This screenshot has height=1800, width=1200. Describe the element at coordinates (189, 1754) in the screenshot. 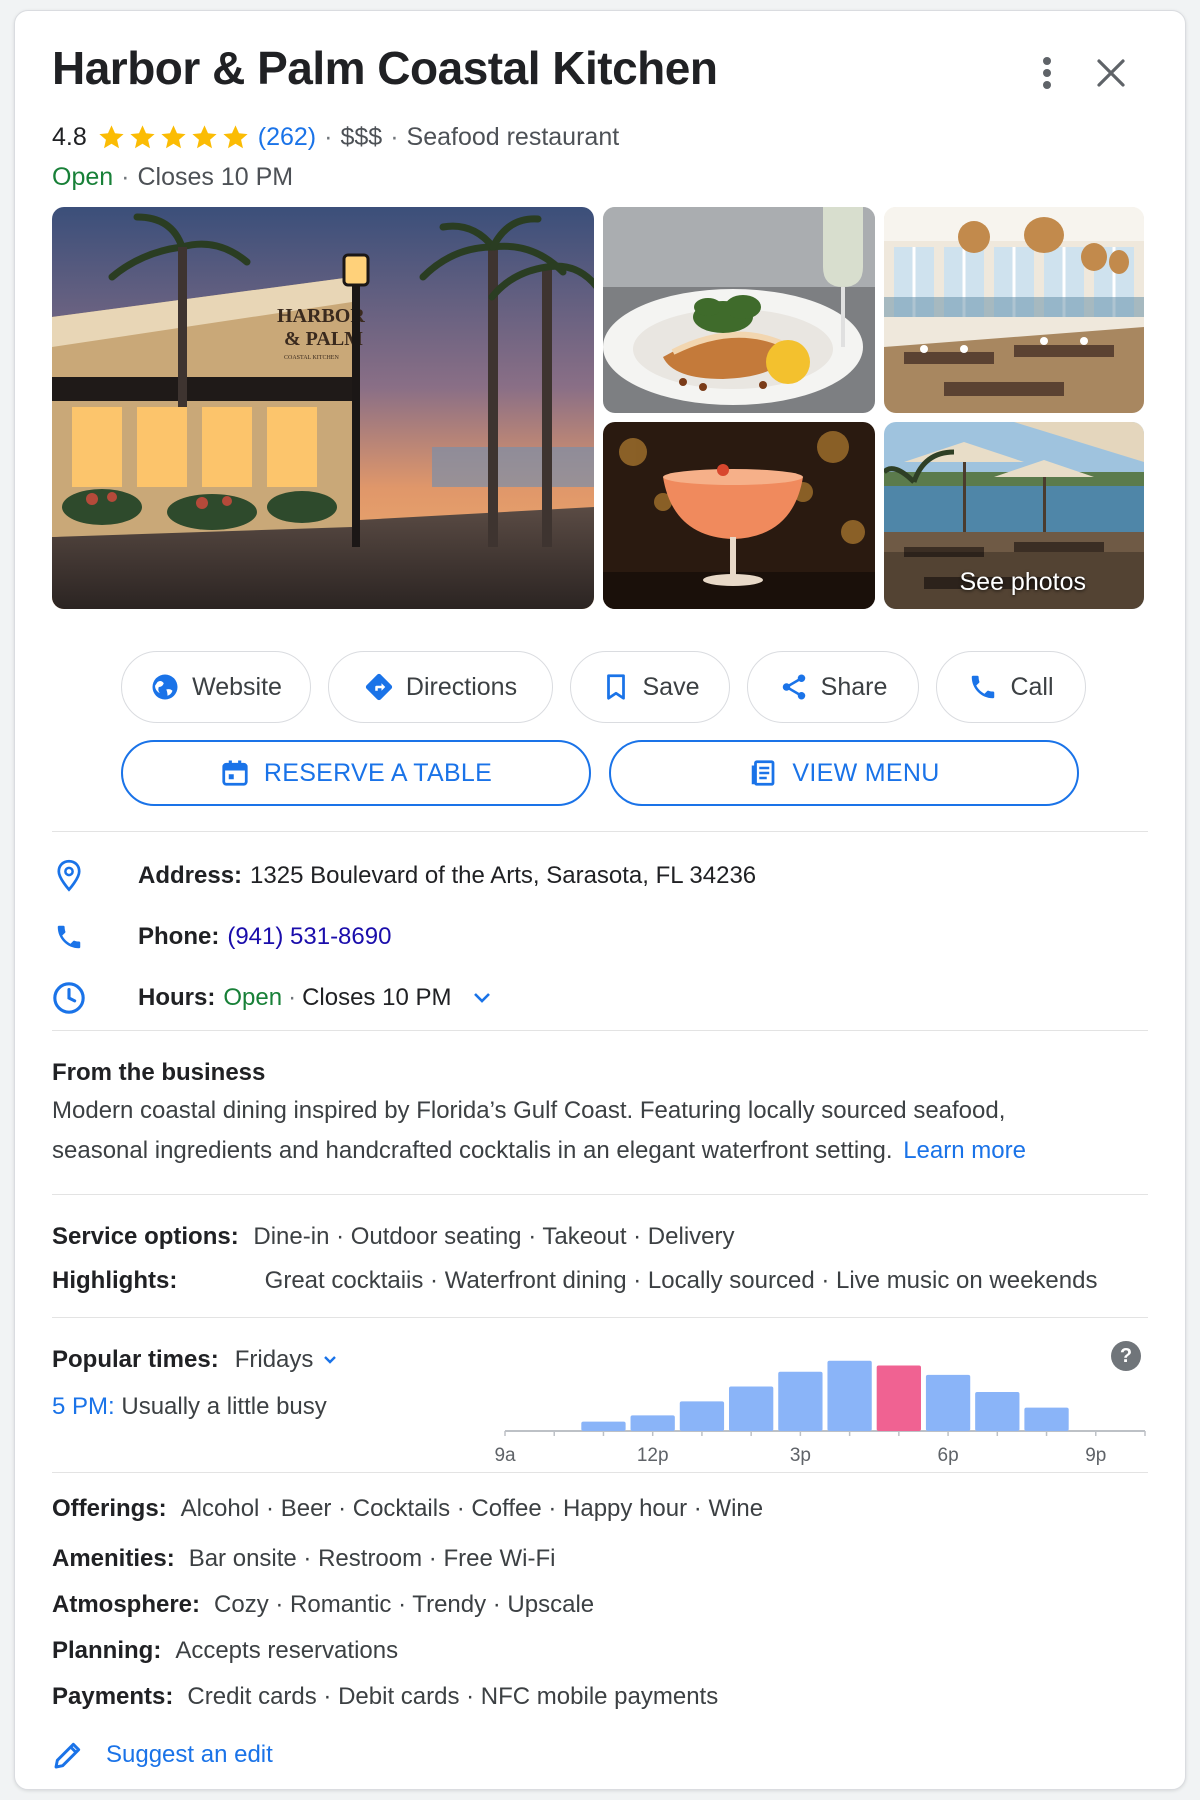

I see `suggest-edit-label: Suggest an edit` at that location.